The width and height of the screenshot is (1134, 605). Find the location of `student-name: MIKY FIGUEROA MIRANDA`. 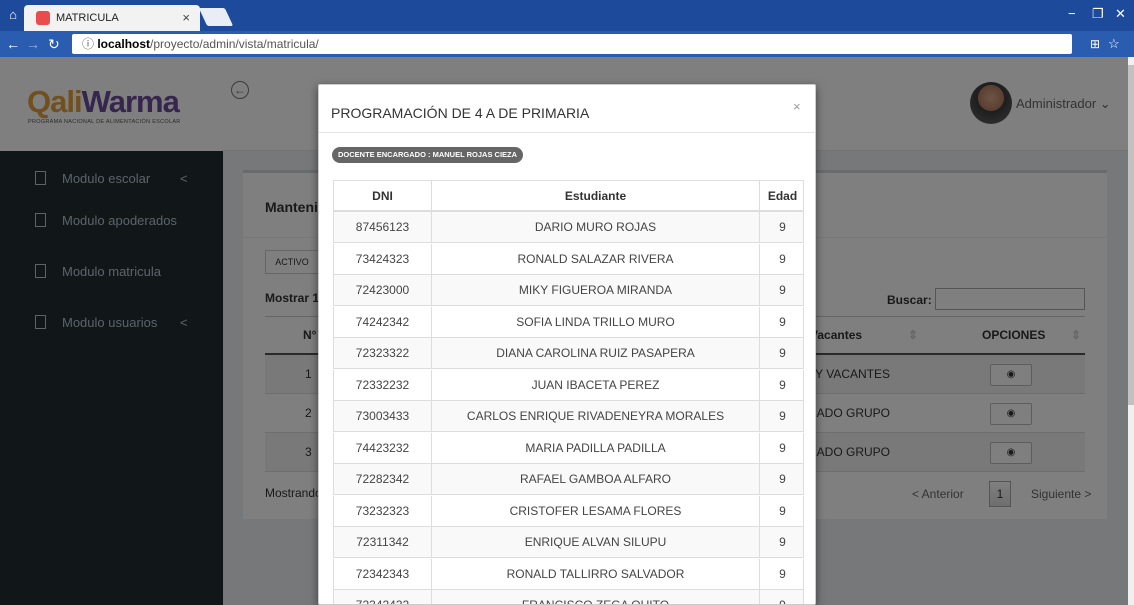

student-name: MIKY FIGUEROA MIRANDA is located at coordinates (596, 290).